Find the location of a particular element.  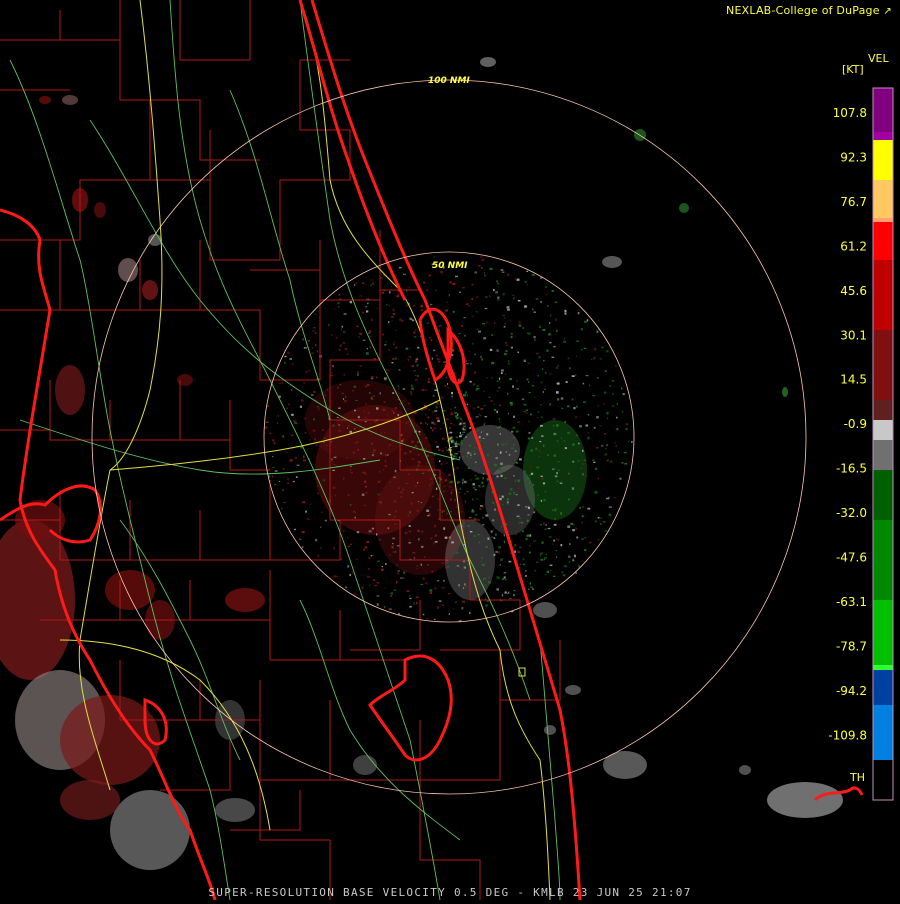

credit-text: NEXLAB-College of DuPage ↗ is located at coordinates (809, 10).